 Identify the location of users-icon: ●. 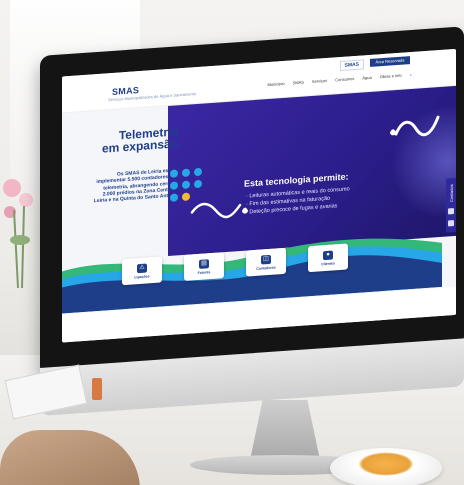
(328, 255).